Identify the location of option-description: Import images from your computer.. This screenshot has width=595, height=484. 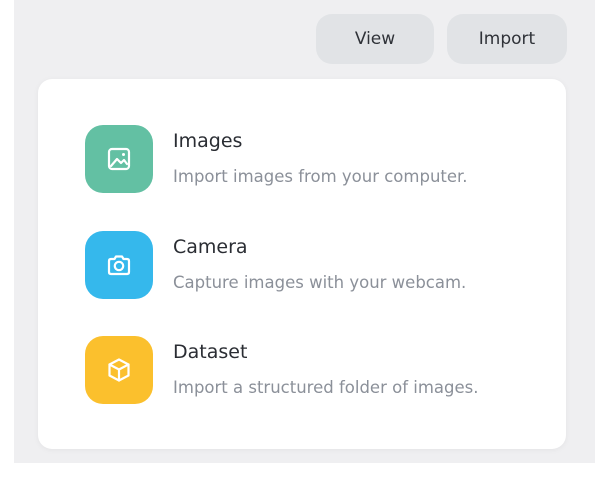
(320, 176).